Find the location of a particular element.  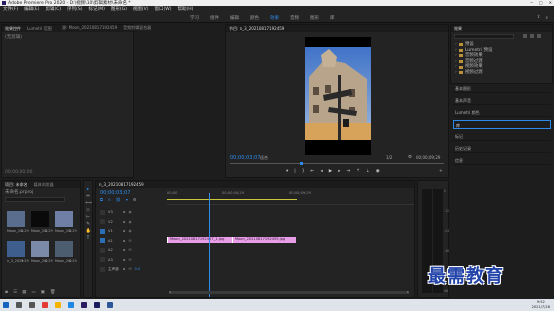

media-encoder-icon is located at coordinates (97, 305).